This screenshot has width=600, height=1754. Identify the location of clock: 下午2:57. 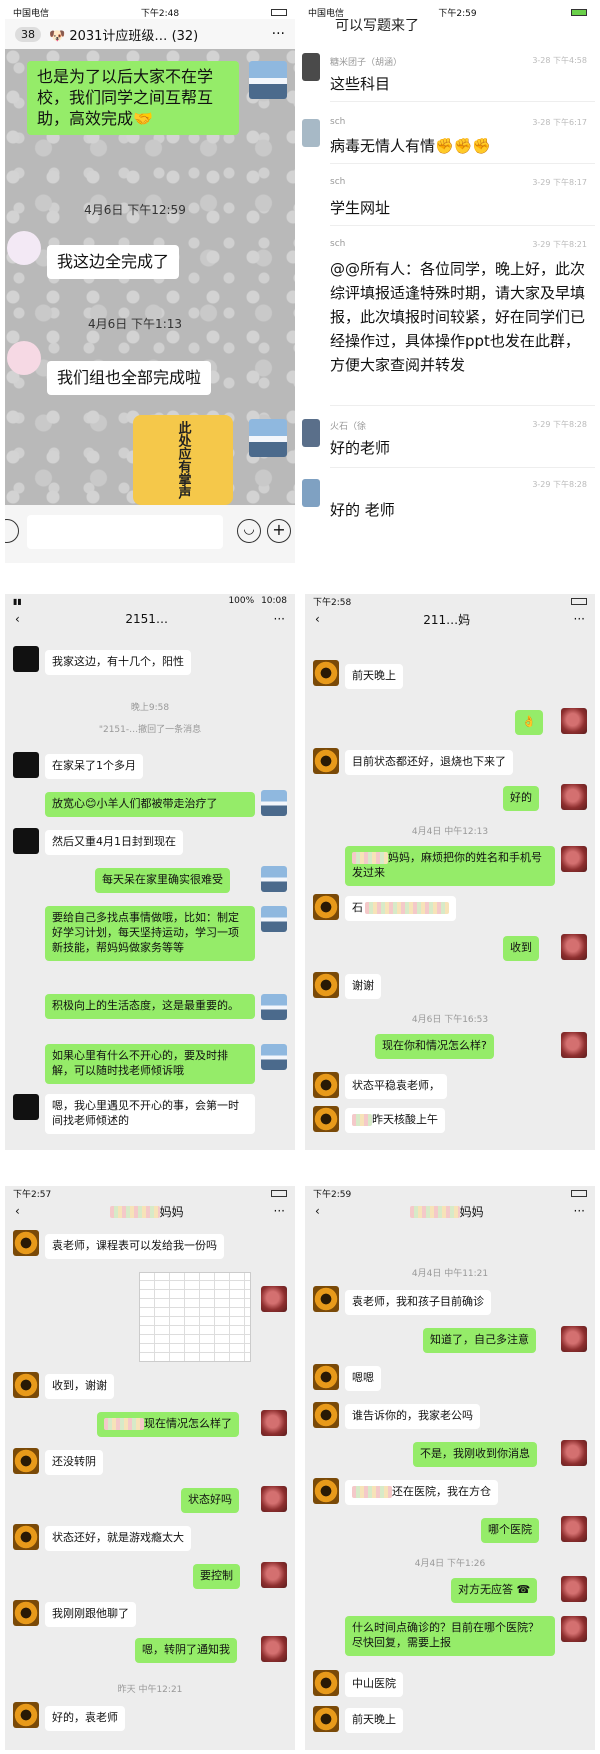
(32, 1194).